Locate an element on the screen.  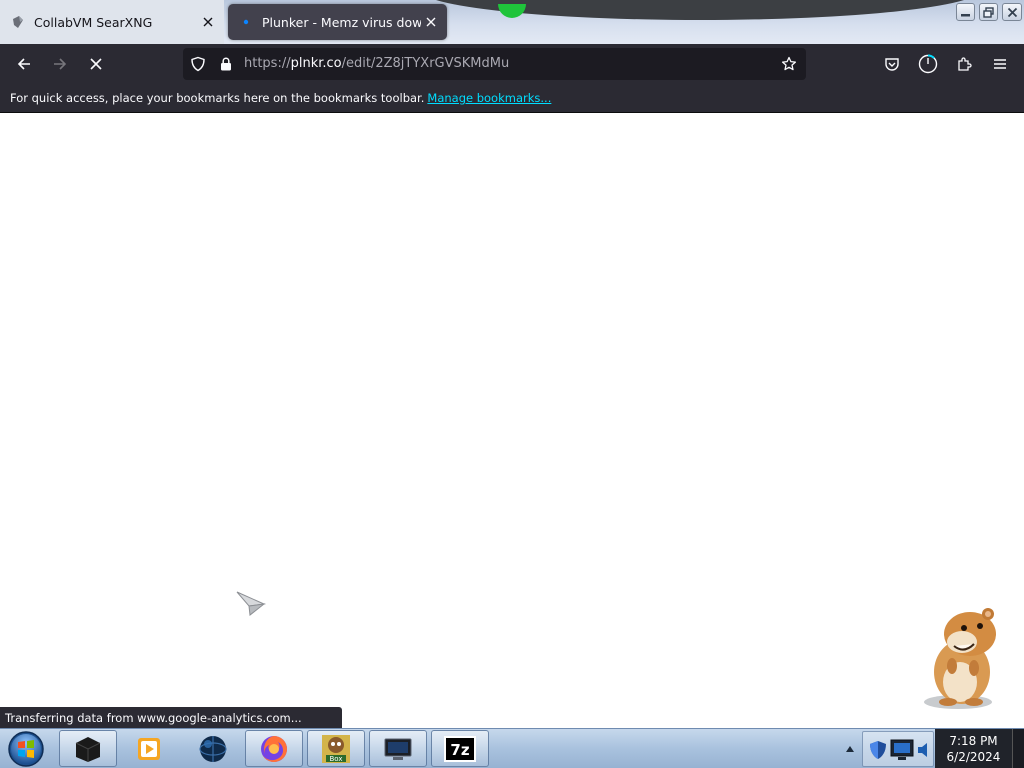
url-host: plnkr.co is located at coordinates (316, 63).